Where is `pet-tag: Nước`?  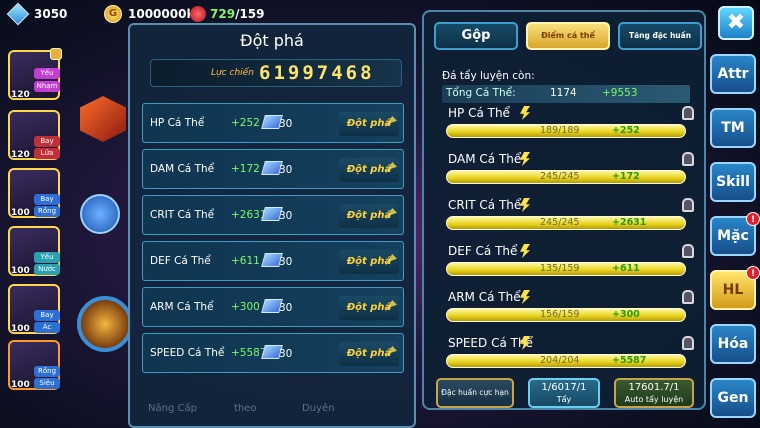
pet-tag: Nước is located at coordinates (47, 269).